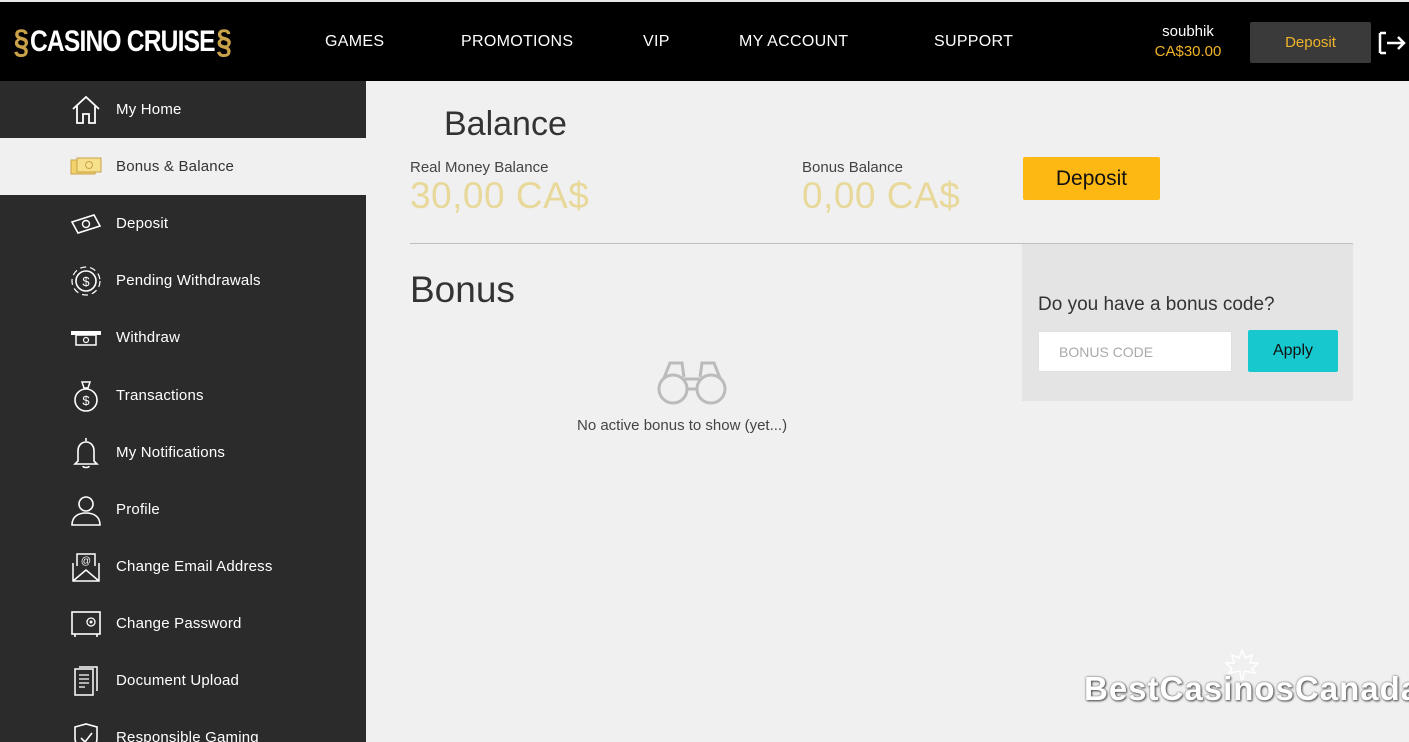 This screenshot has width=1409, height=742. Describe the element at coordinates (1188, 51) in the screenshot. I see `header-balance: CA$30.00` at that location.